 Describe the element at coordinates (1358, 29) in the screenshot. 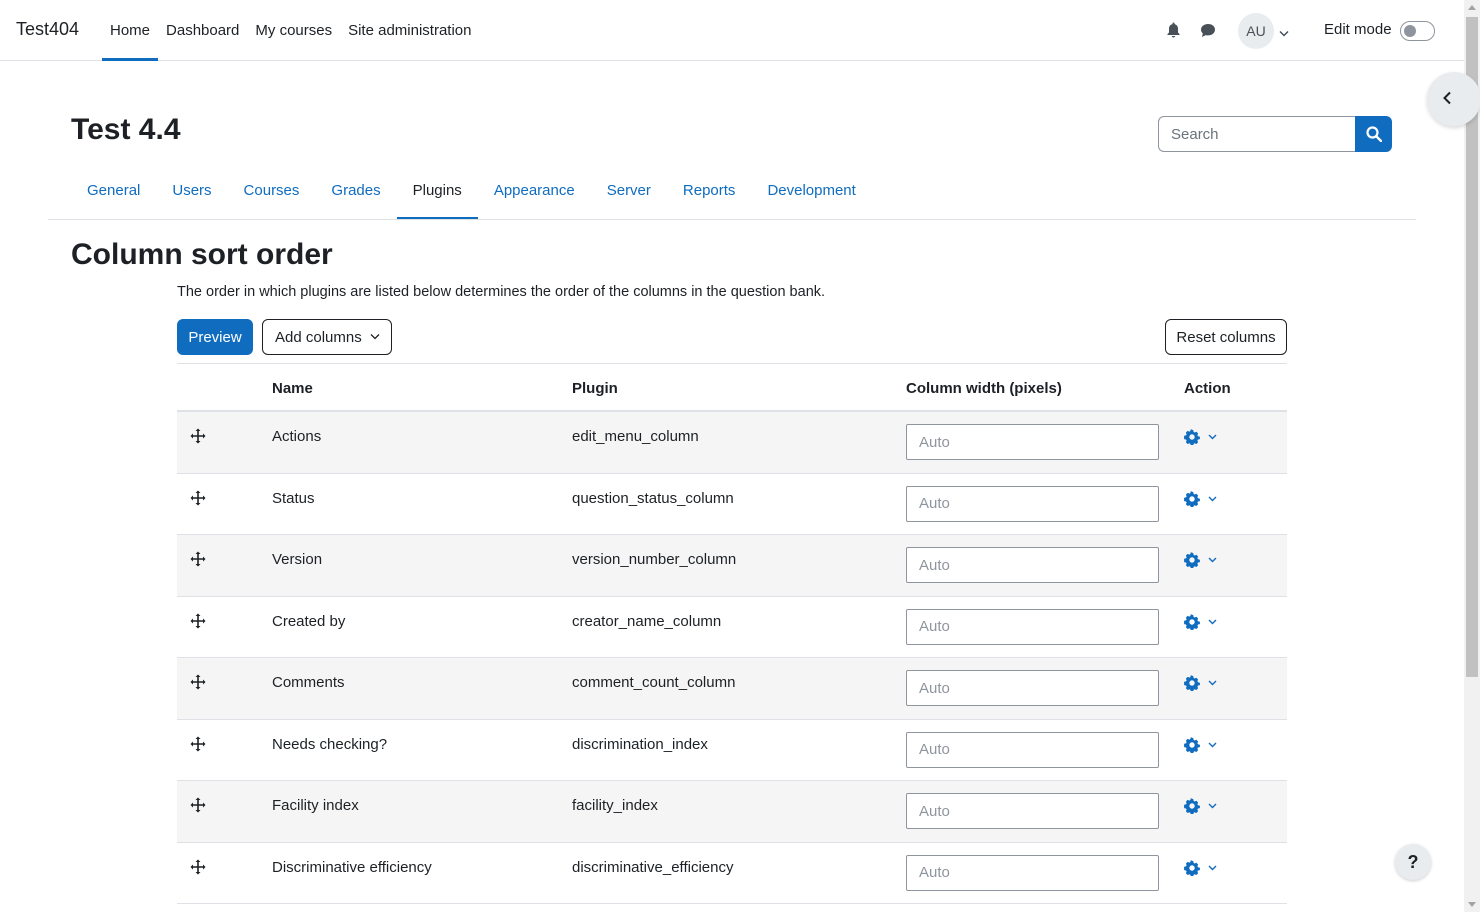

I see `edit-mode-label: Edit mode` at that location.